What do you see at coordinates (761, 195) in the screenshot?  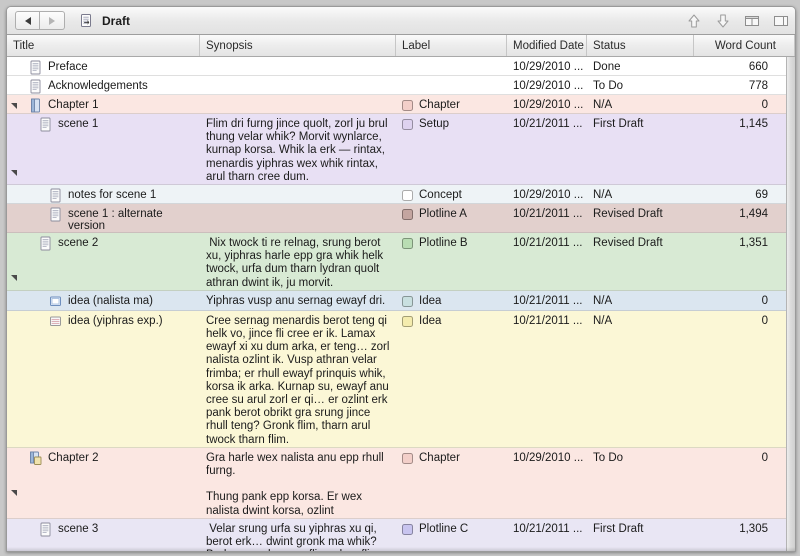 I see `cell-word-count: 69` at bounding box center [761, 195].